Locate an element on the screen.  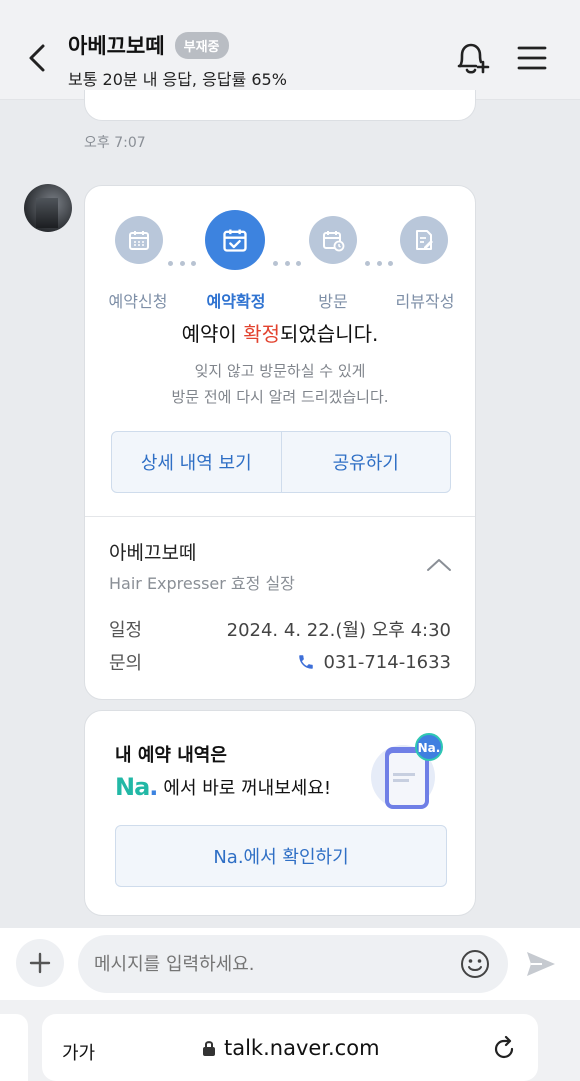
step-circle-active is located at coordinates (235, 240).